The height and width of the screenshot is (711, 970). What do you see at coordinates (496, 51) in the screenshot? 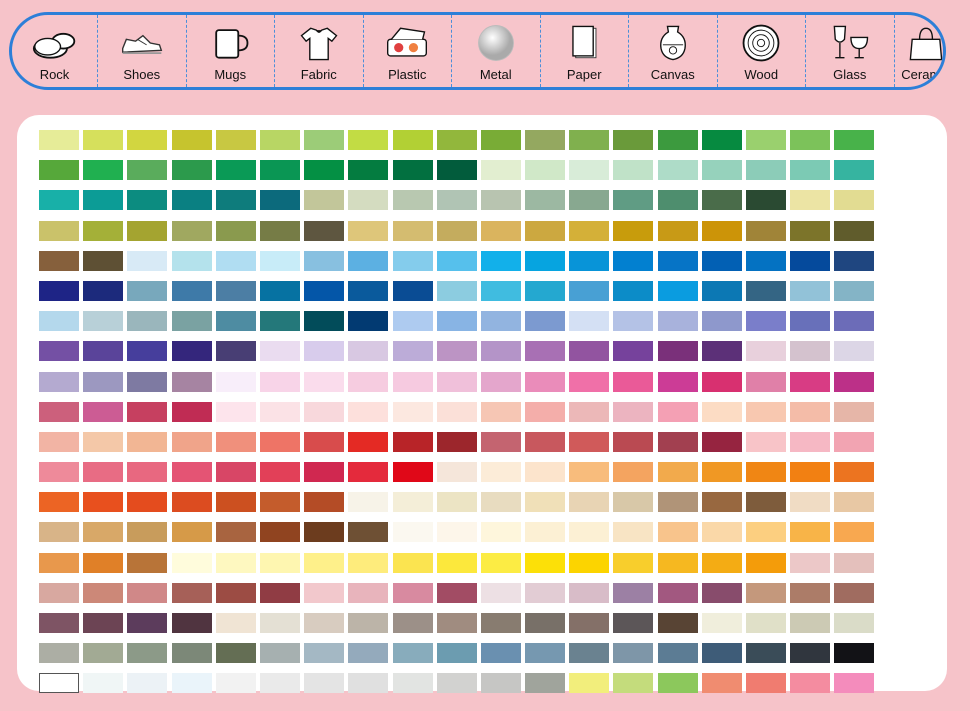
I see `material-tab-metal: Metal` at bounding box center [496, 51].